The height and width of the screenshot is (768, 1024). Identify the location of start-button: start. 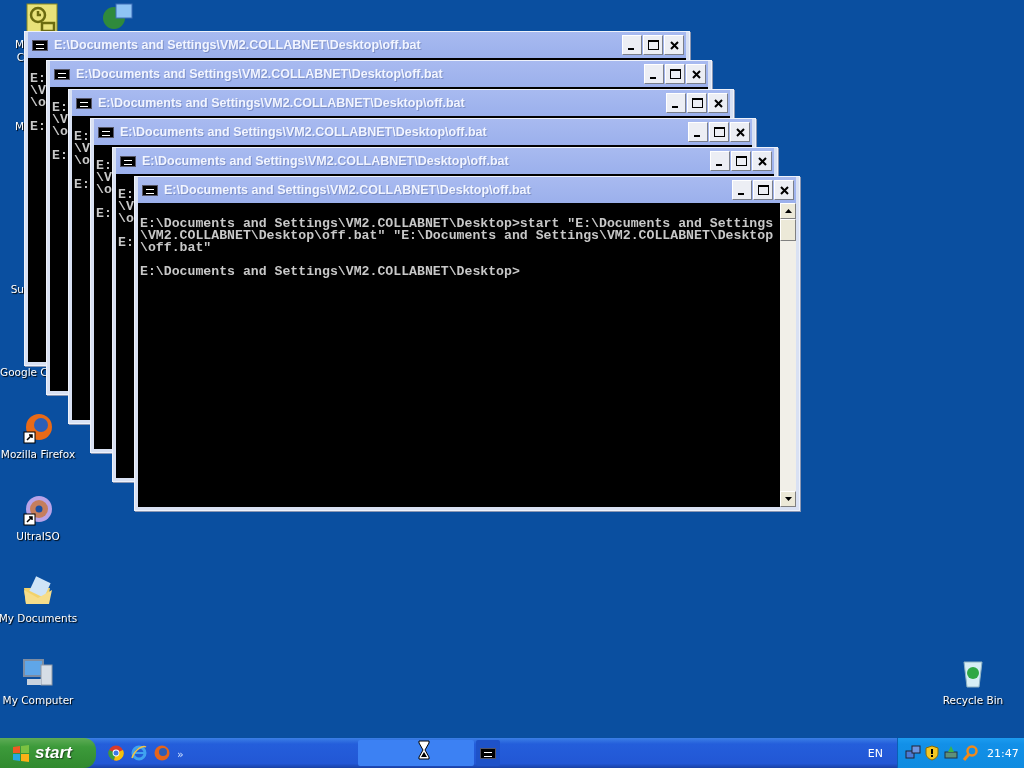
(48, 753).